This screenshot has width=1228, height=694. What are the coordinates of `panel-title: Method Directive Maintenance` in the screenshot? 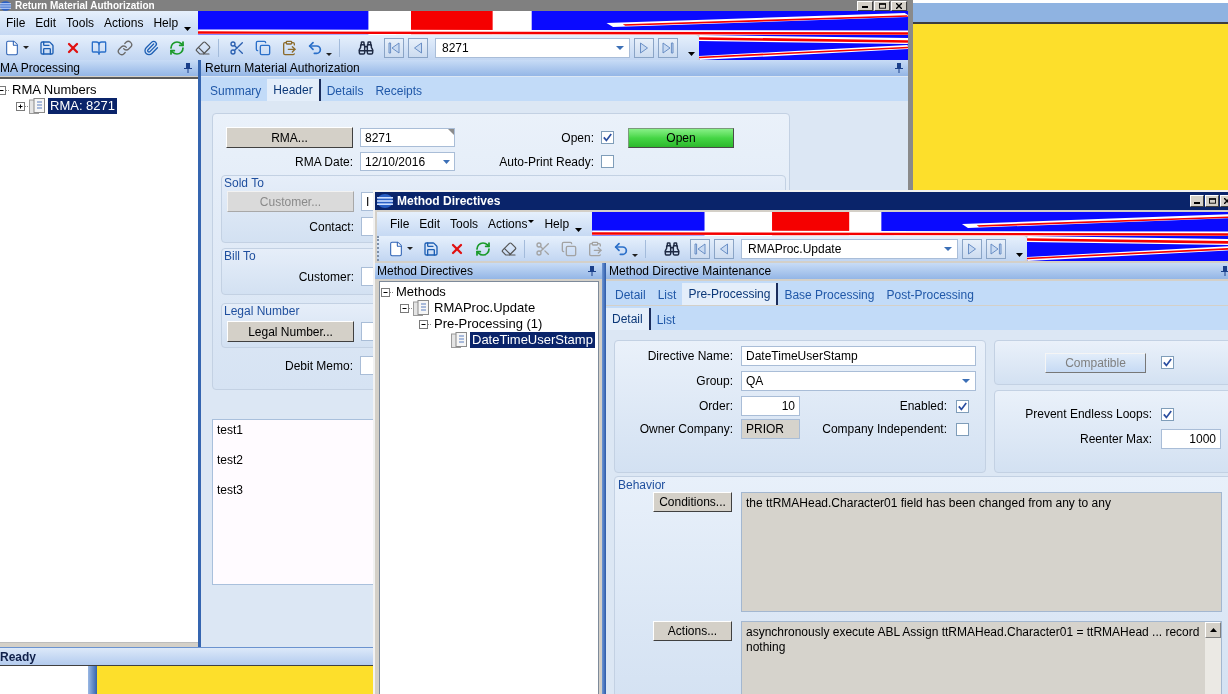 It's located at (690, 271).